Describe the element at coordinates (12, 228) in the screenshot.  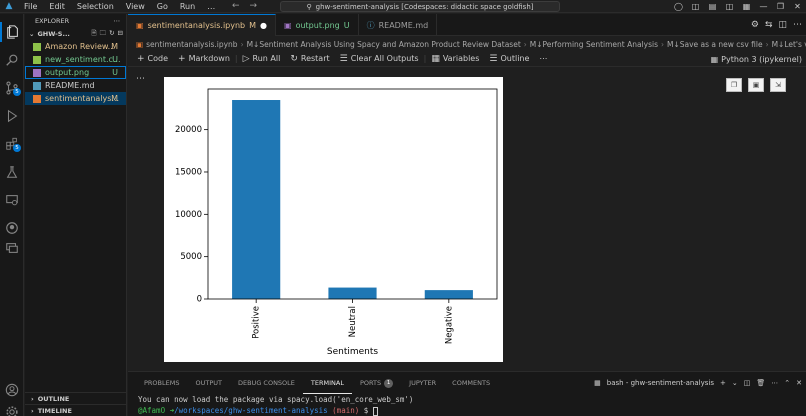
I see `github-icon` at that location.